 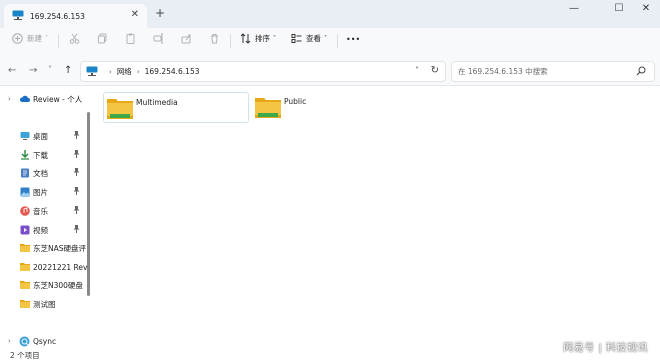 What do you see at coordinates (57, 16) in the screenshot?
I see `tab-title: 169.254.6.153` at bounding box center [57, 16].